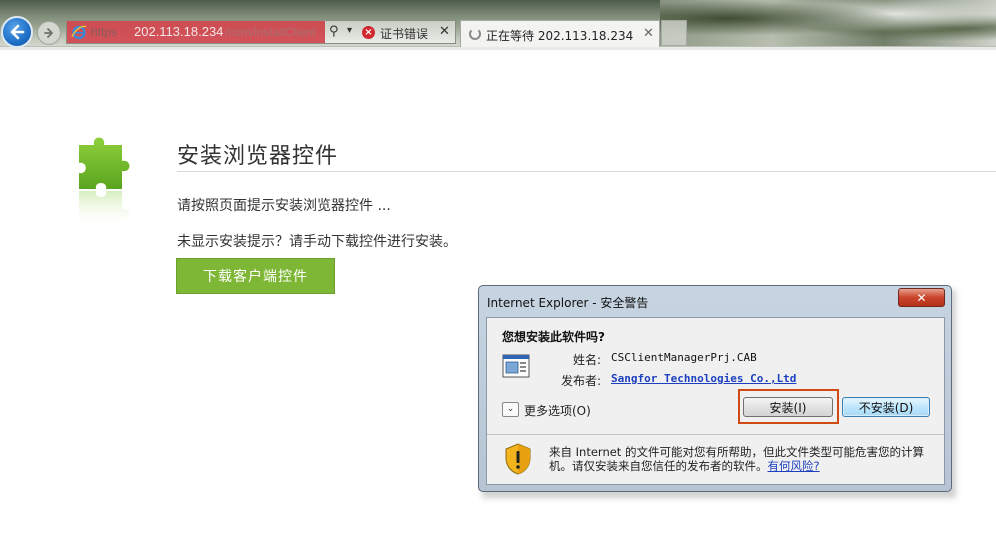  Describe the element at coordinates (788, 407) in the screenshot. I see `install-button: 安装(I)` at that location.